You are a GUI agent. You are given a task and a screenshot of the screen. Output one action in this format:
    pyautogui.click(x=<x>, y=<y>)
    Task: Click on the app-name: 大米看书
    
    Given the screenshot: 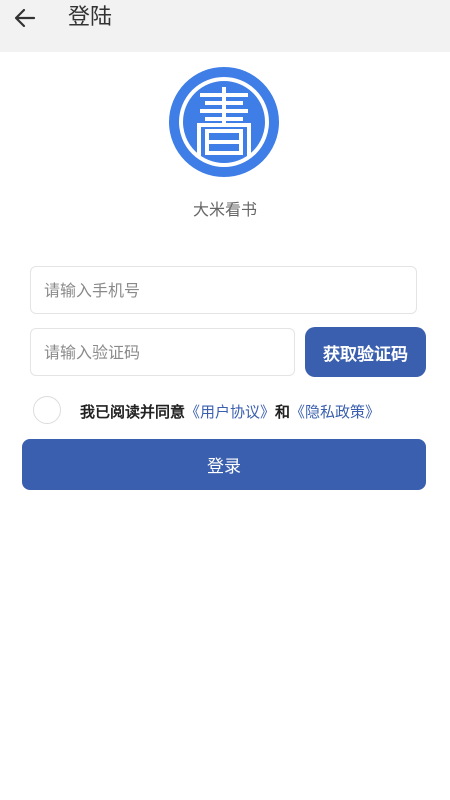 What is the action you would take?
    pyautogui.click(x=224, y=209)
    